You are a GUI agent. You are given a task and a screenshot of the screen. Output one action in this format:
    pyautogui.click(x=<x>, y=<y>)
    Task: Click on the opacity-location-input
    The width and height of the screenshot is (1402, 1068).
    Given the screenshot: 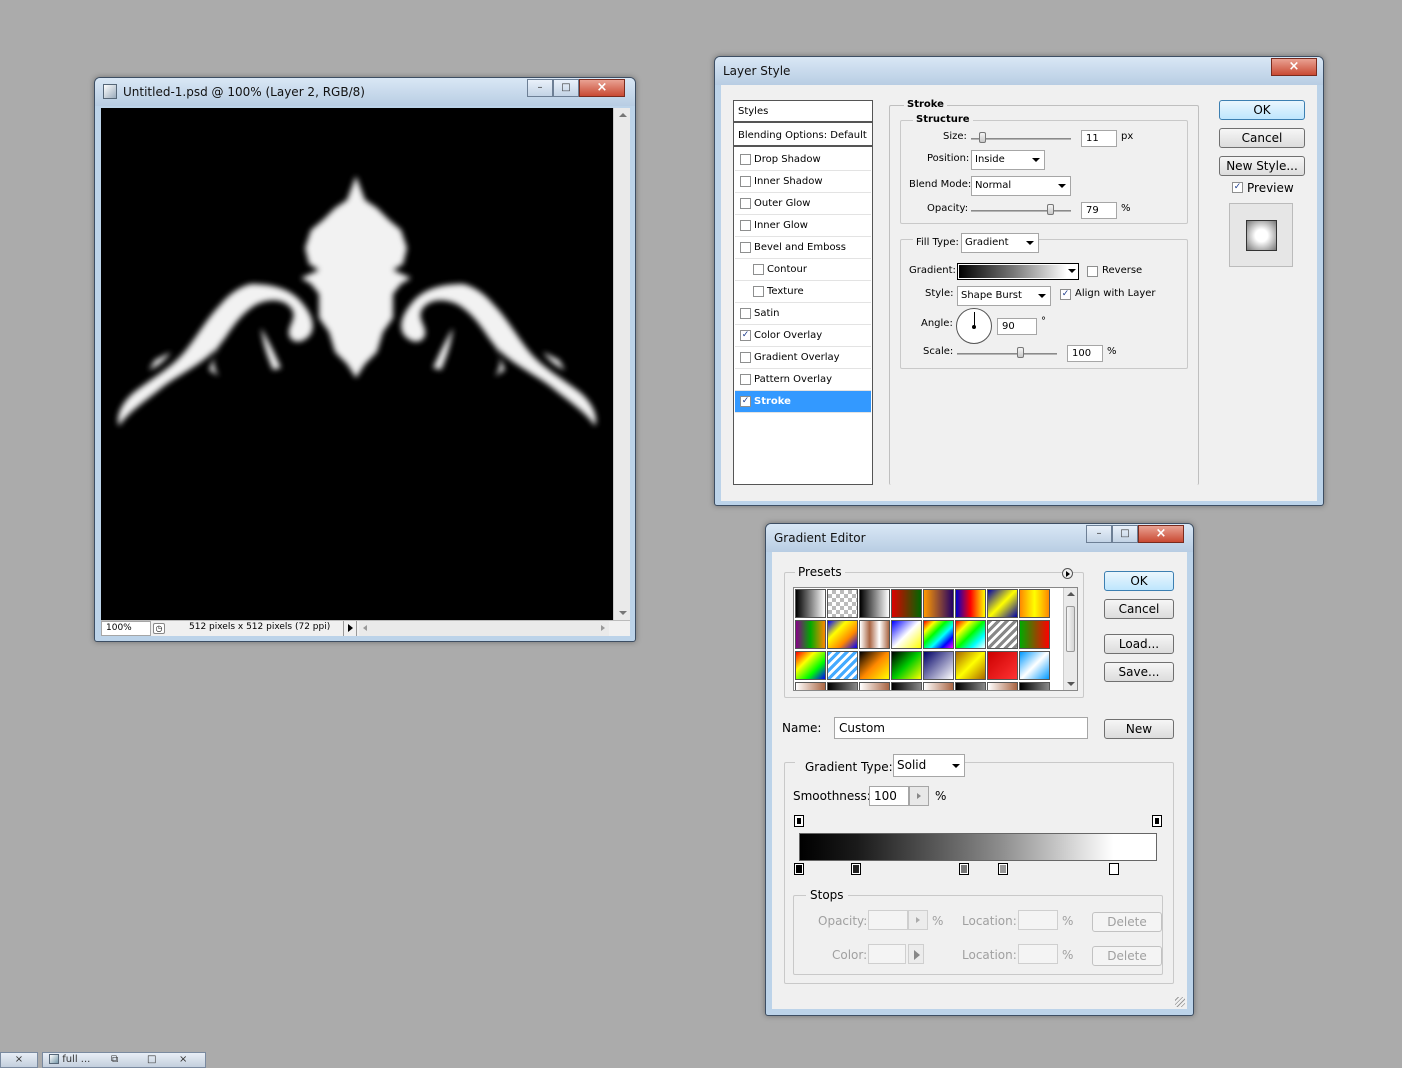 What is the action you would take?
    pyautogui.click(x=1038, y=920)
    